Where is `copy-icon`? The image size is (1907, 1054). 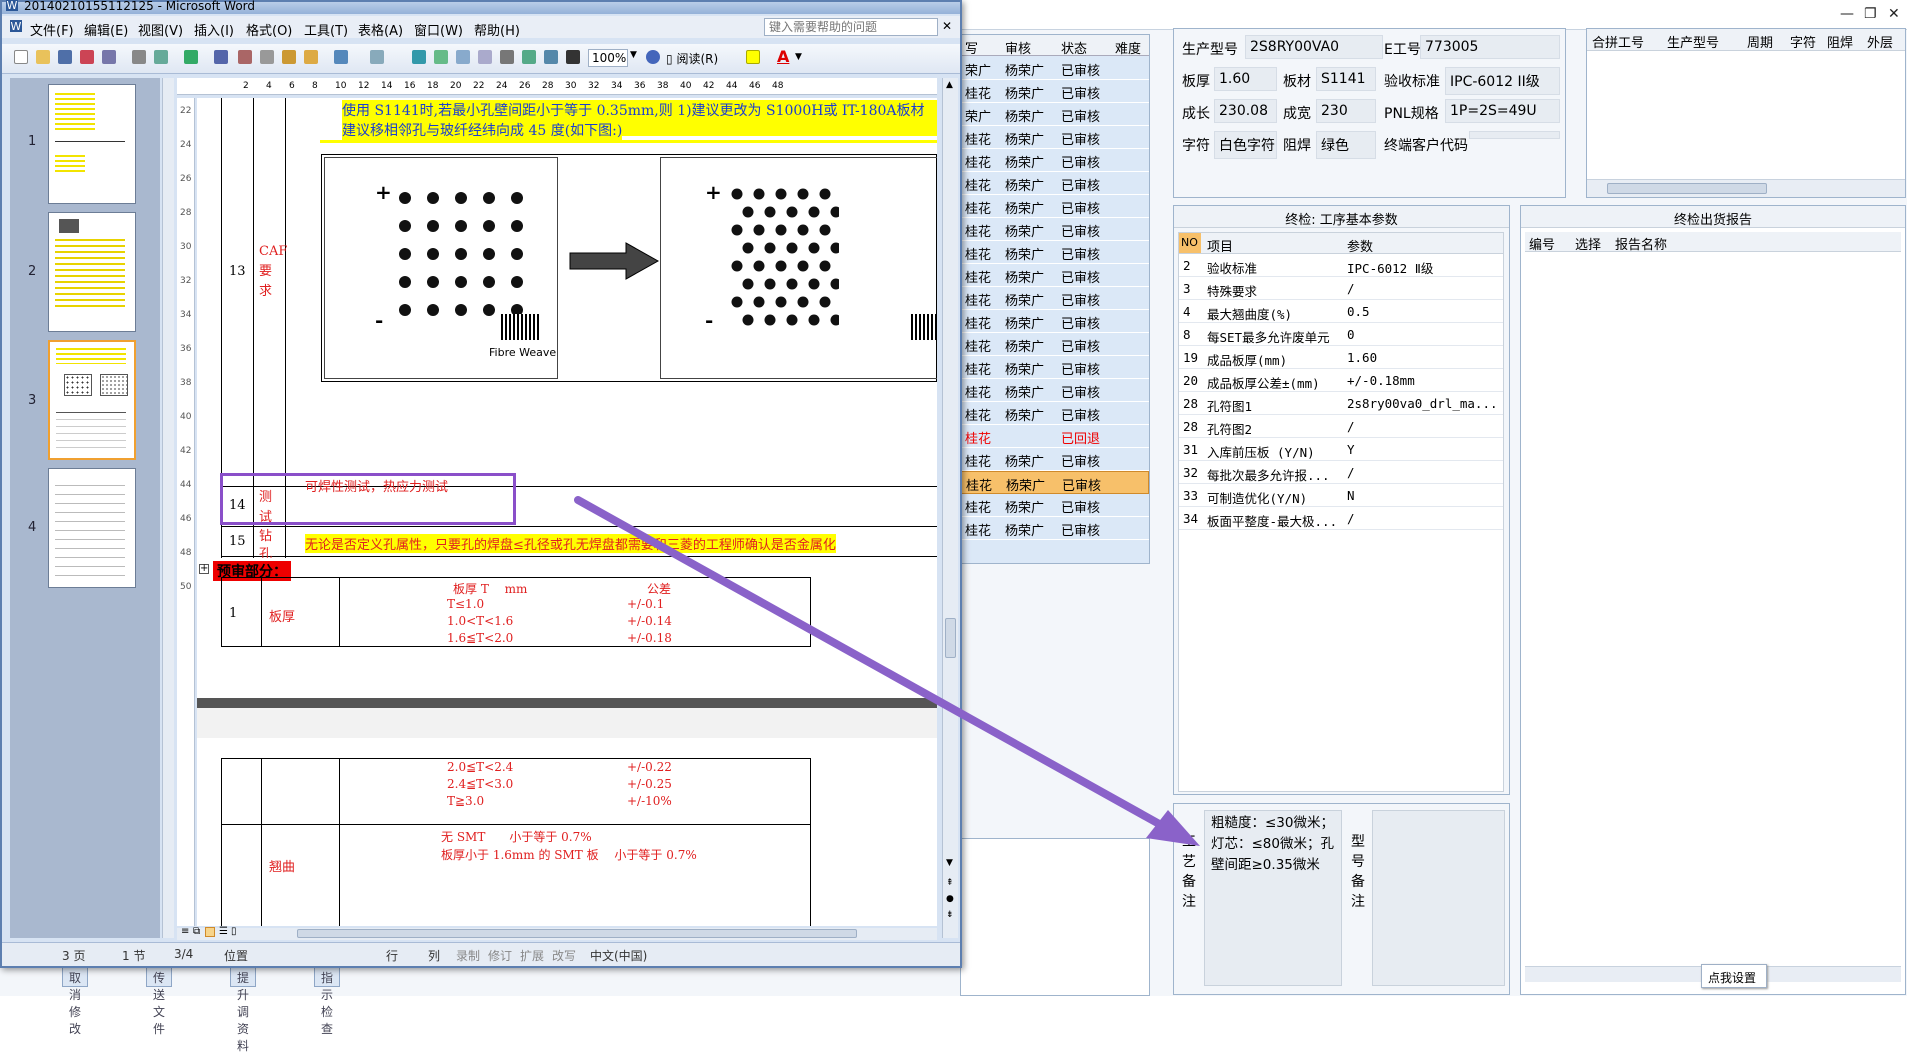 copy-icon is located at coordinates (267, 57).